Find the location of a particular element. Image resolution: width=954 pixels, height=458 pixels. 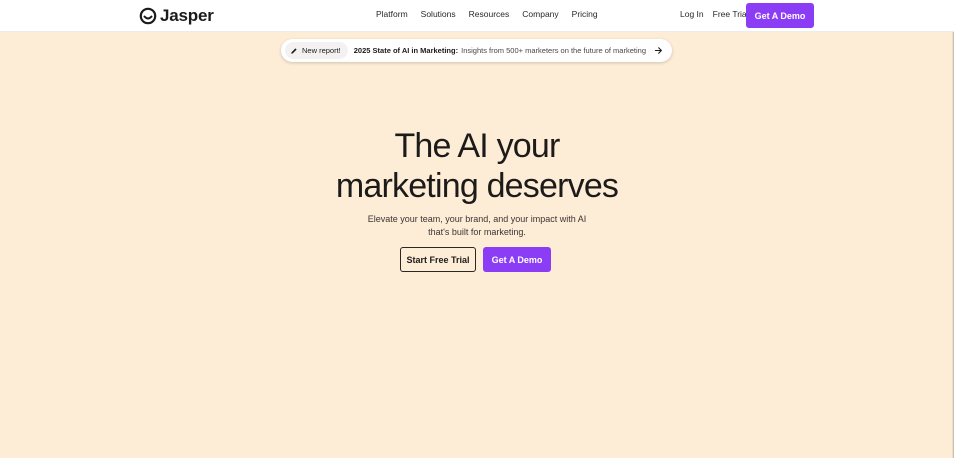

nav-get-demo-button: Get A Demo is located at coordinates (780, 15).